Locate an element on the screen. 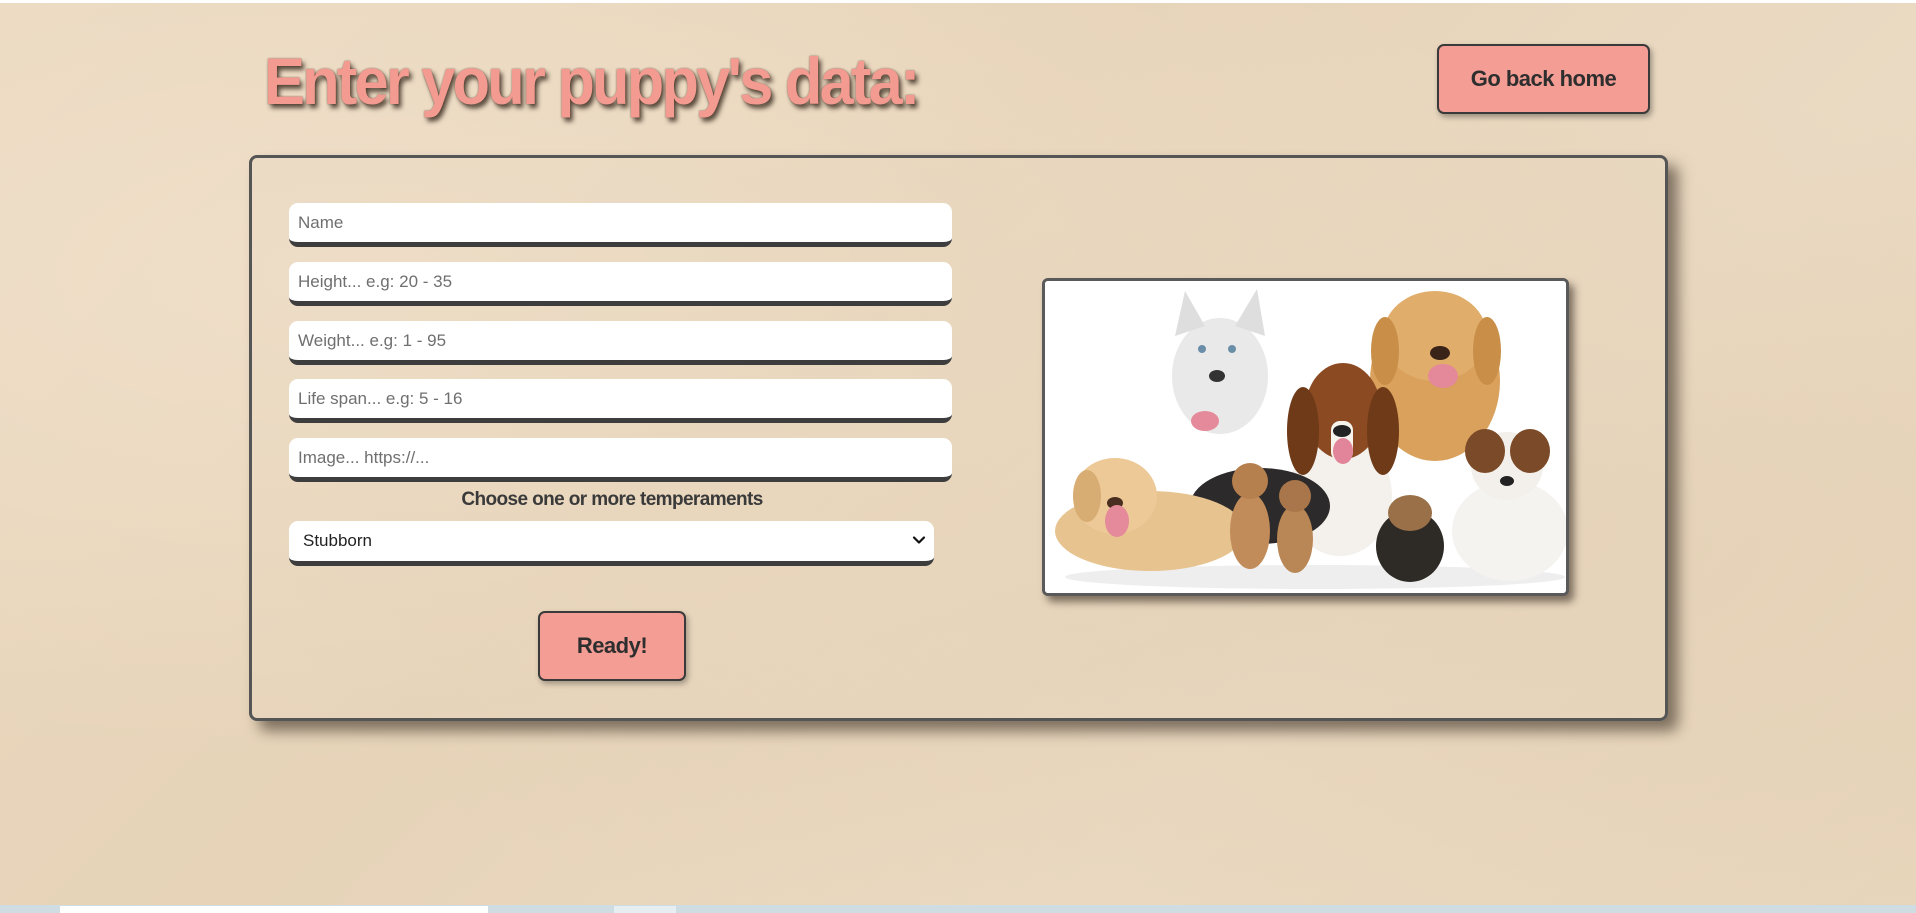  life-span-input is located at coordinates (620, 401).